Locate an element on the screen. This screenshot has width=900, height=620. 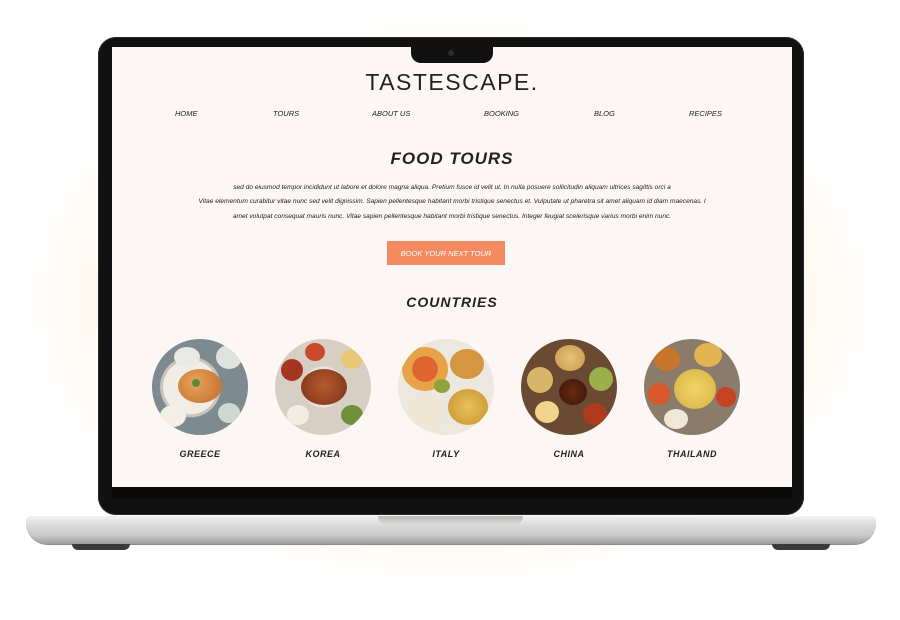
main-nav: HOME TOURS ABOUT US BOOKING BLOG RECIPES is located at coordinates (452, 116).